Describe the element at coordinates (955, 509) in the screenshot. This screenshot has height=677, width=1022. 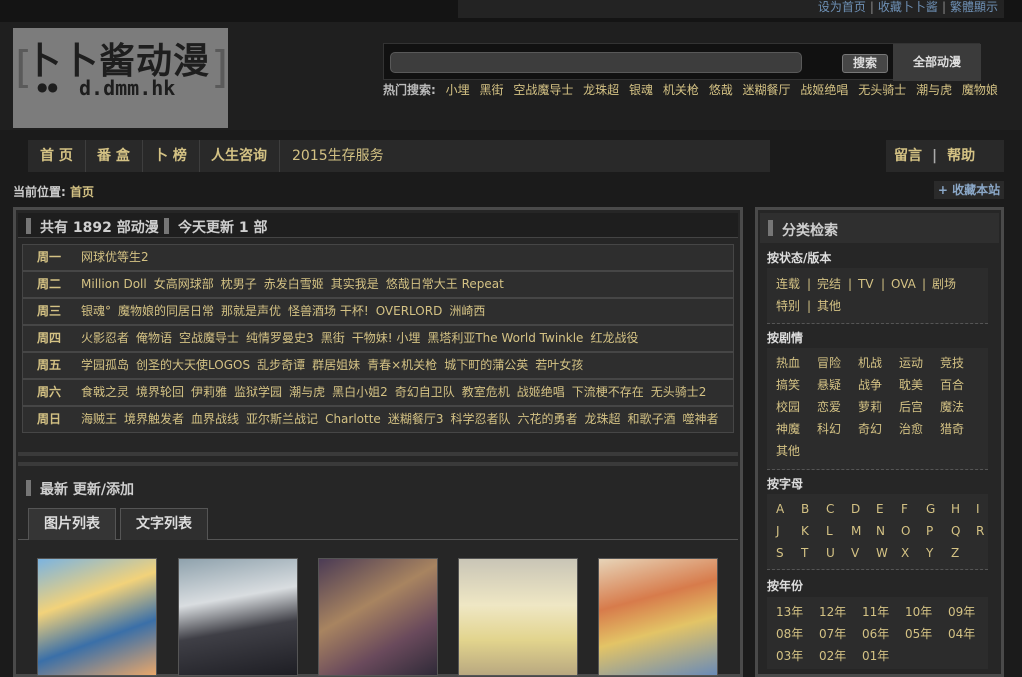
I see `letter-link: H` at that location.